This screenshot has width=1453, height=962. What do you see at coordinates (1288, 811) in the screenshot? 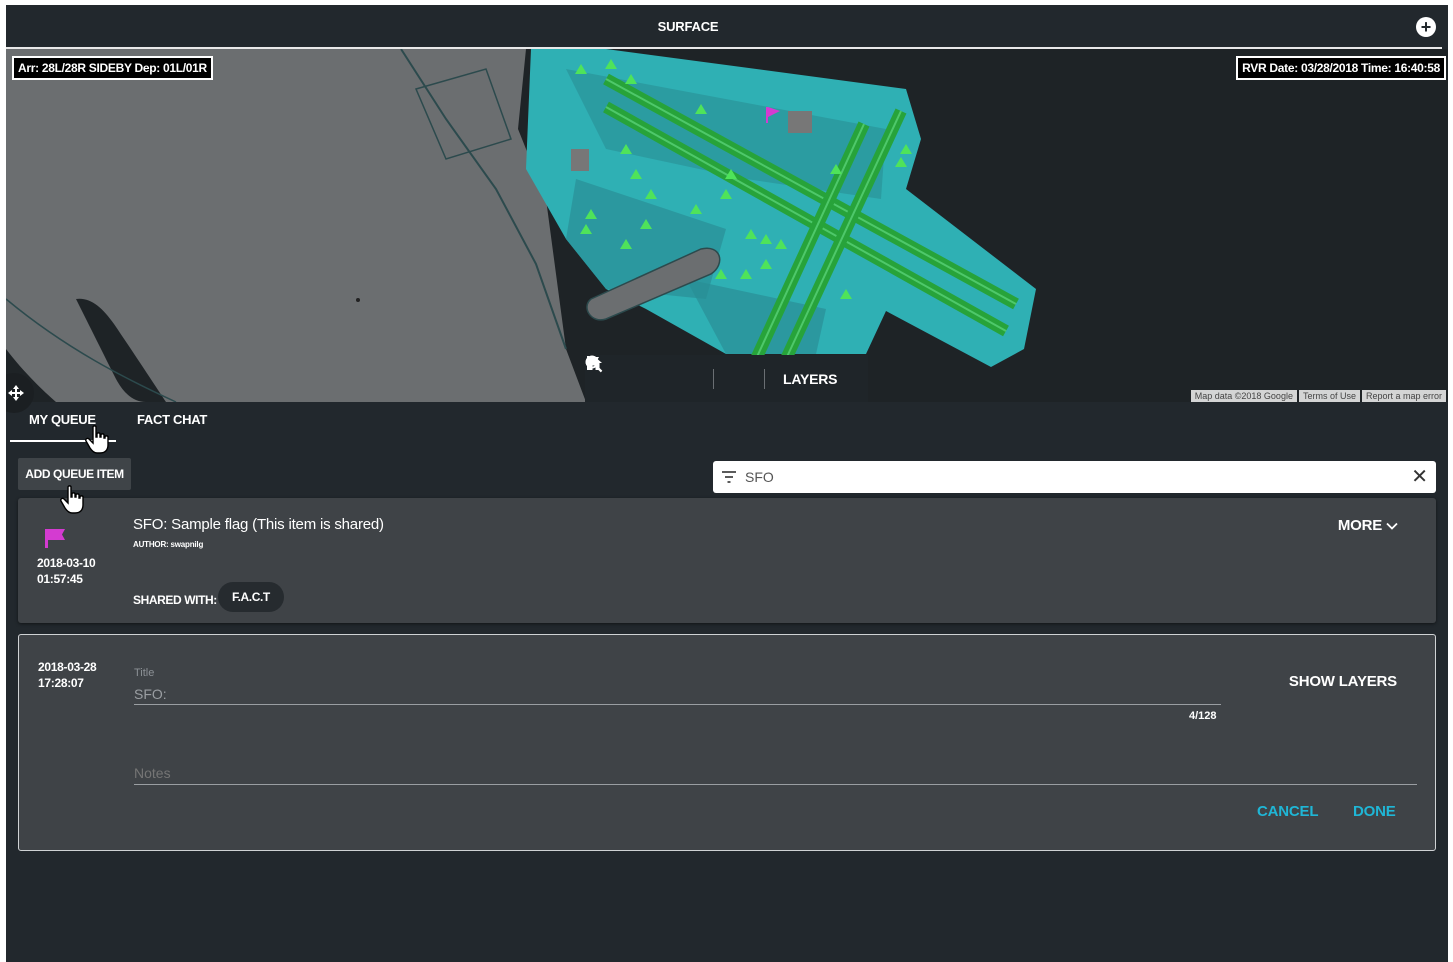
I see `cancel-button: CANCEL` at bounding box center [1288, 811].